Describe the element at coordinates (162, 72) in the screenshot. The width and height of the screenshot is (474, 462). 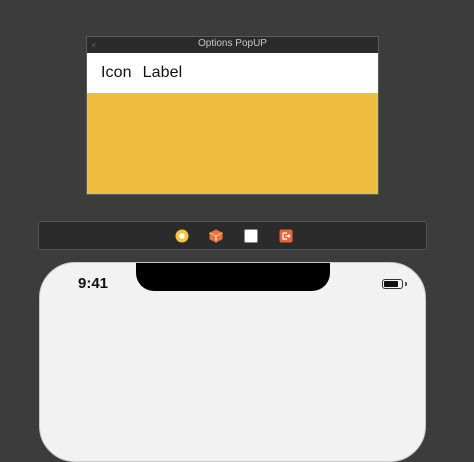
I see `label-text: Label` at that location.